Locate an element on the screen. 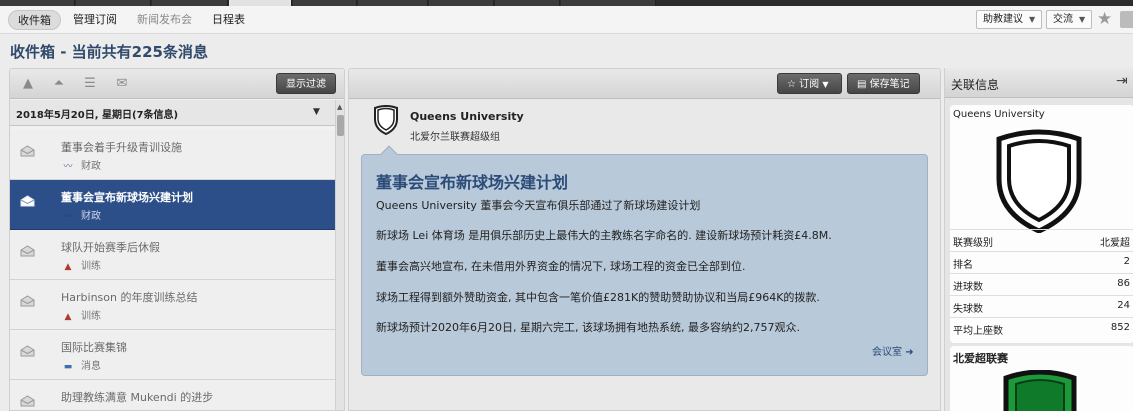 This screenshot has width=1133, height=411. stat-row: 进球数 86 is located at coordinates (1041, 284).